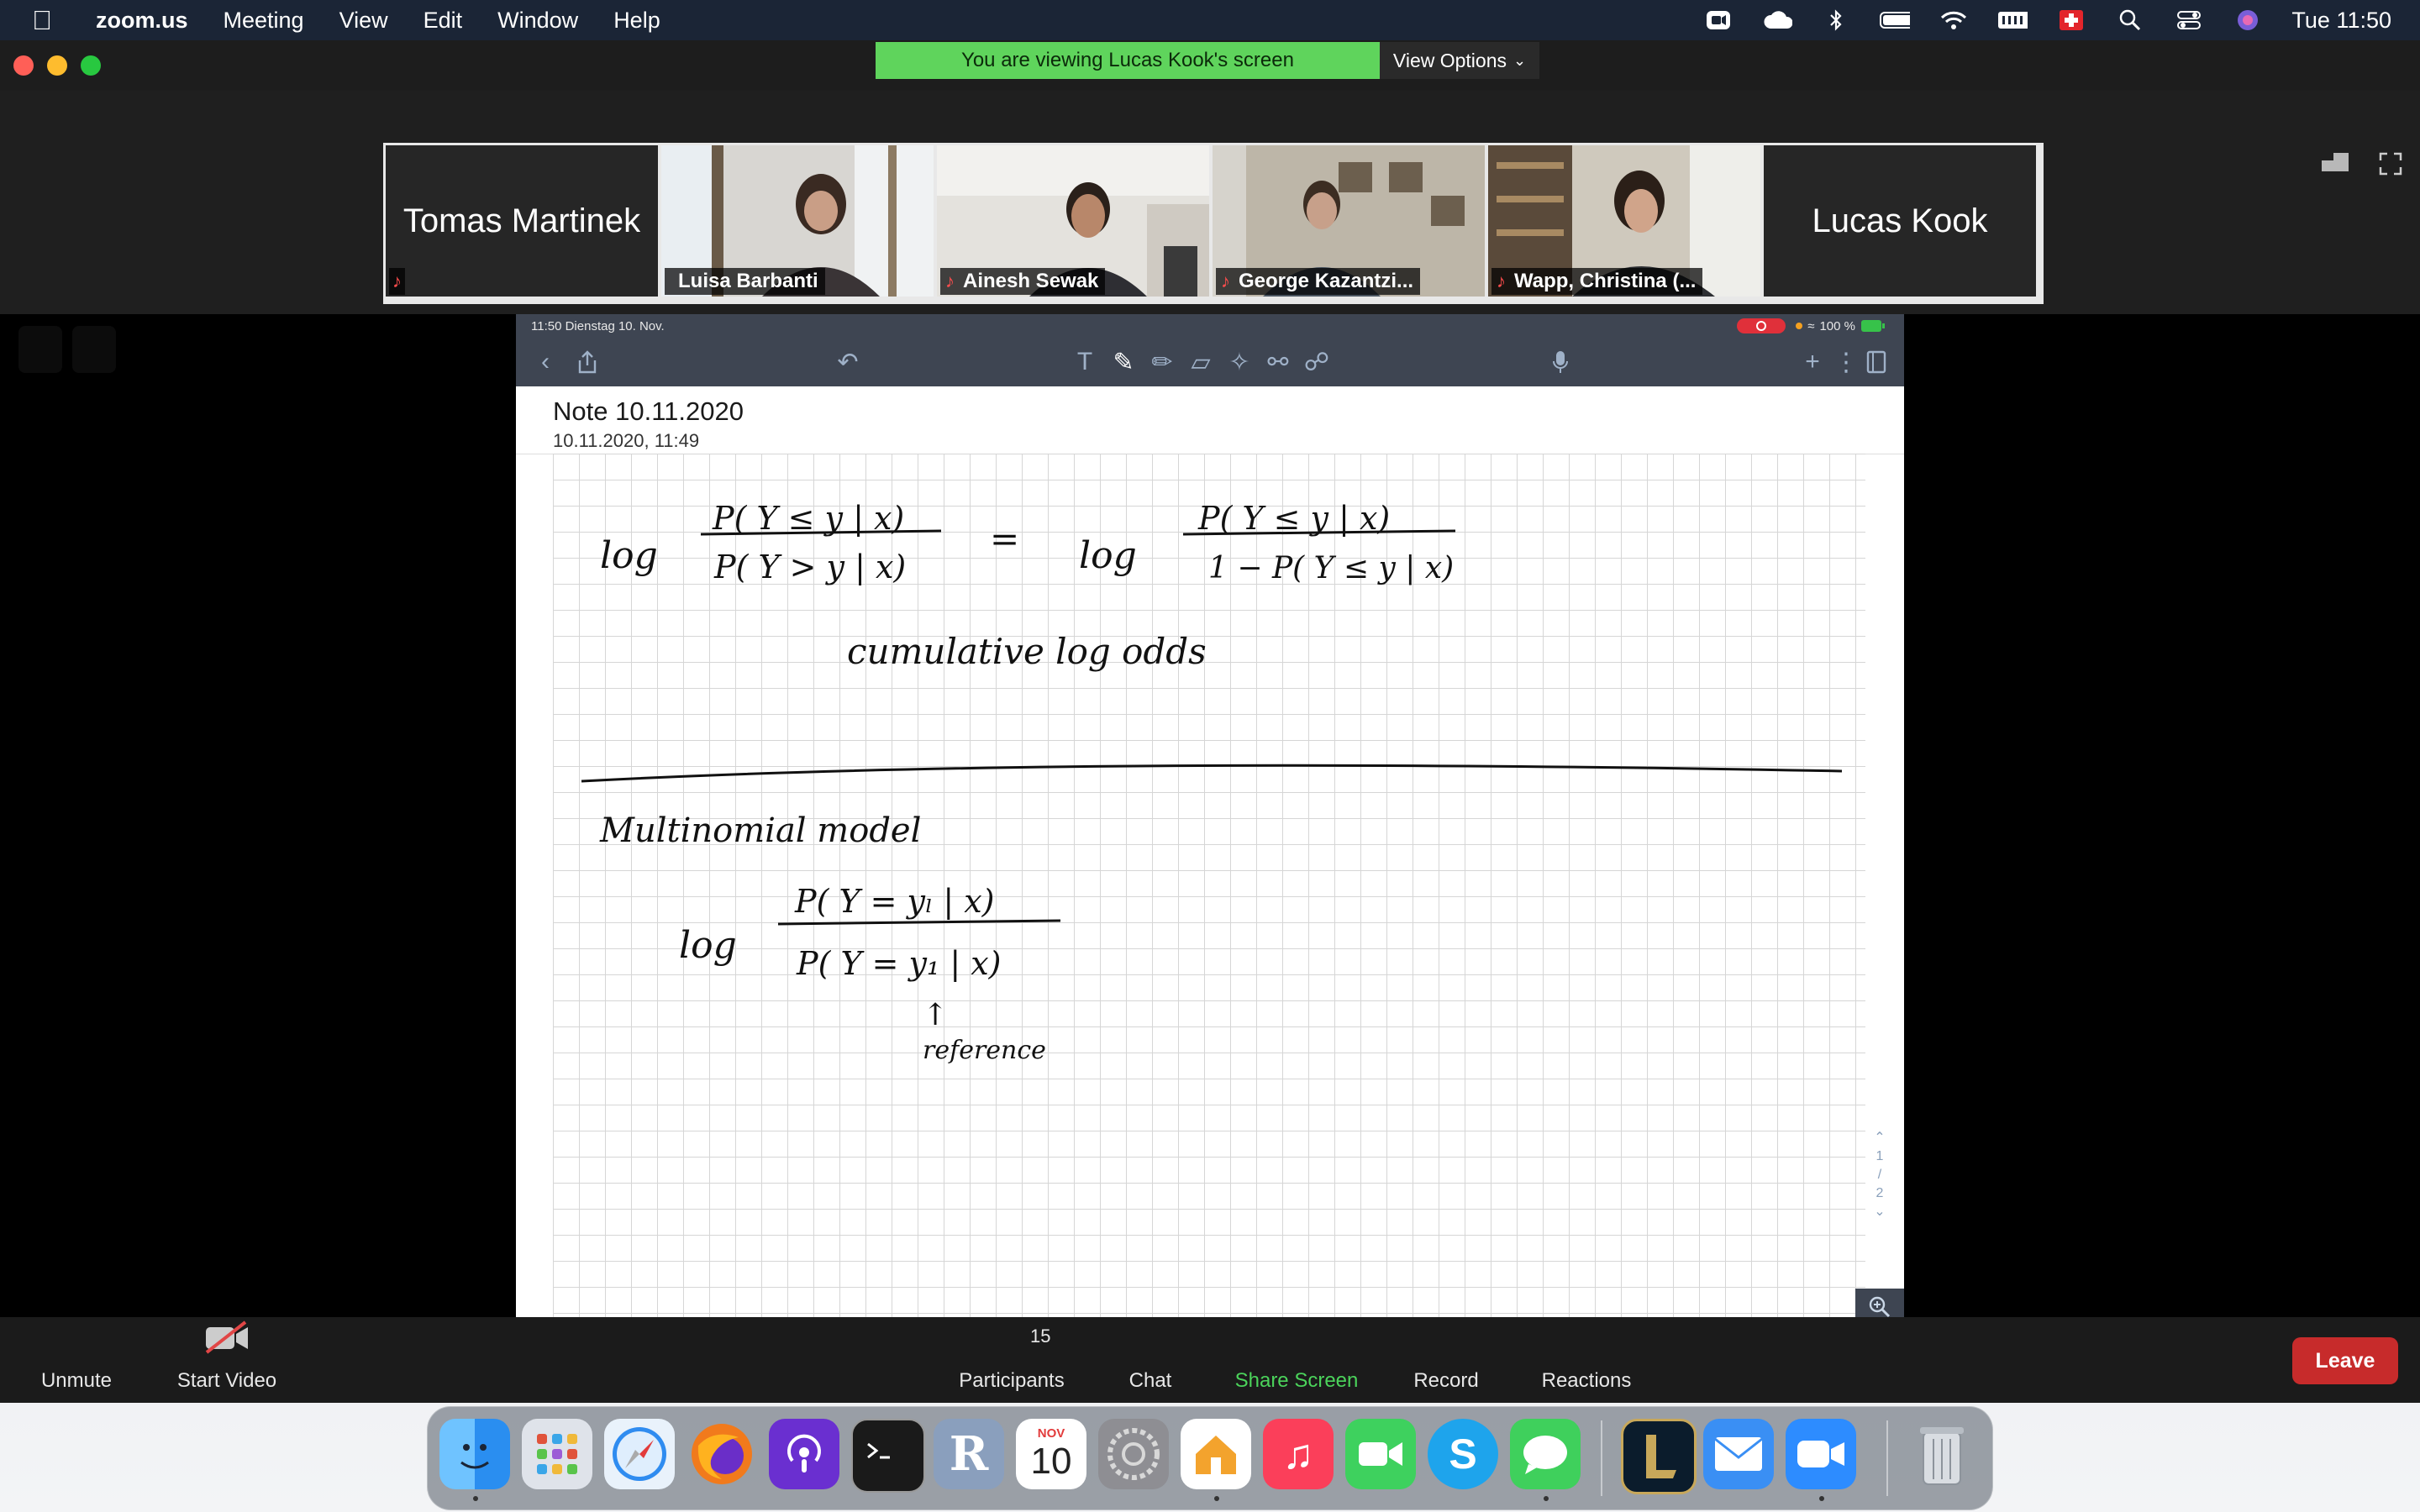 This screenshot has width=2420, height=1512. Describe the element at coordinates (950, 280) in the screenshot. I see `muted-mic-icon: ♪` at that location.